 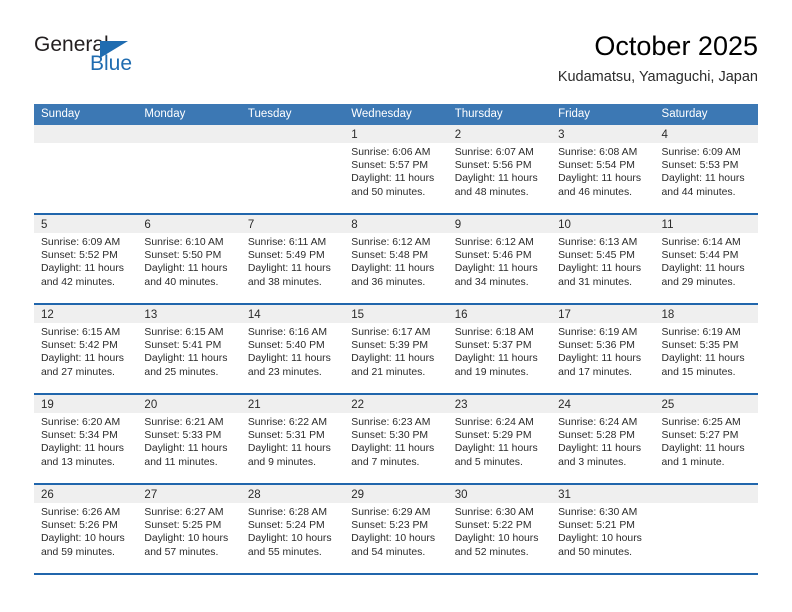 I want to click on daylight-duration-line2: and 5 minutes., so click(x=488, y=462).